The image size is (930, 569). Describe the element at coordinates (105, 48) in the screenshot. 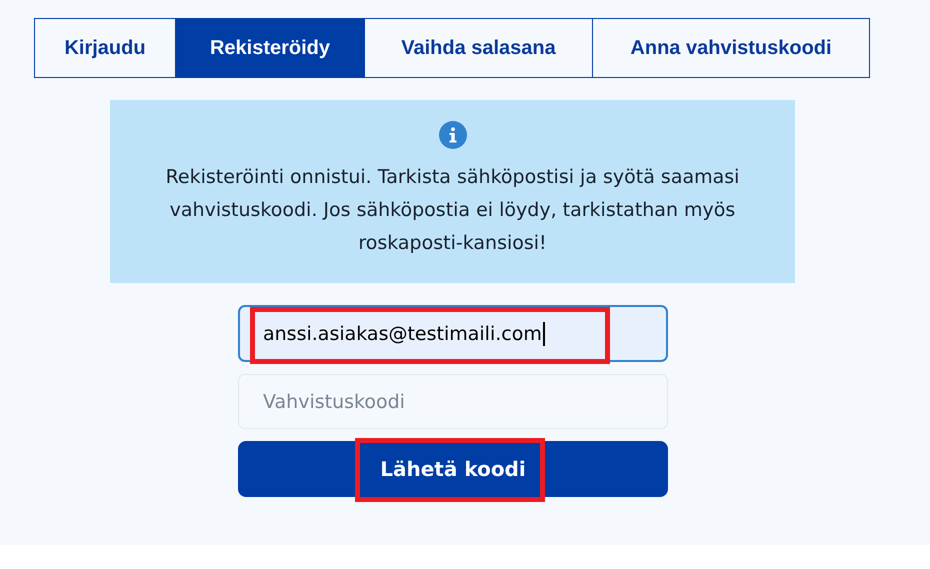

I see `tab: Kirjaudu` at that location.